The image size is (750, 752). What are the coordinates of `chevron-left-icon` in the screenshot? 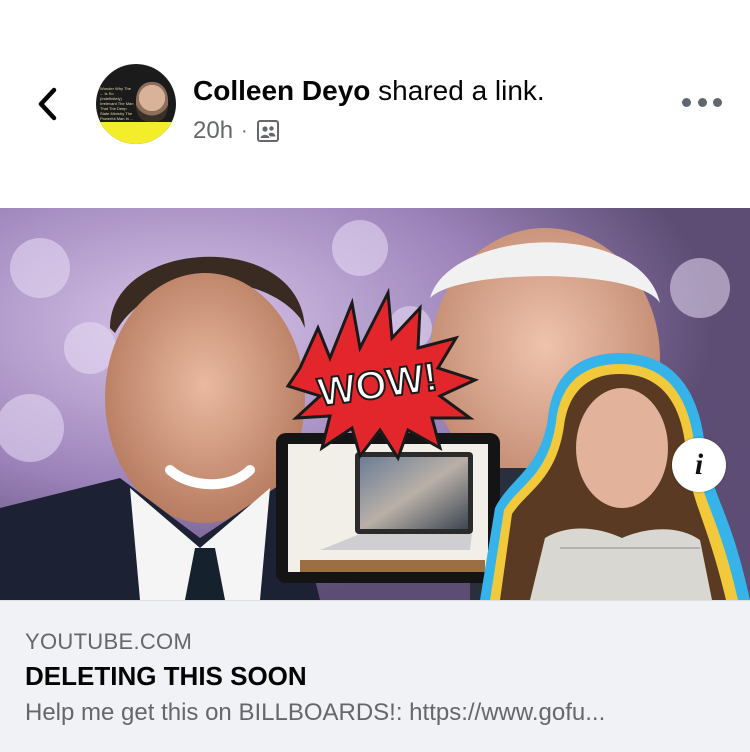 It's located at (47, 104).